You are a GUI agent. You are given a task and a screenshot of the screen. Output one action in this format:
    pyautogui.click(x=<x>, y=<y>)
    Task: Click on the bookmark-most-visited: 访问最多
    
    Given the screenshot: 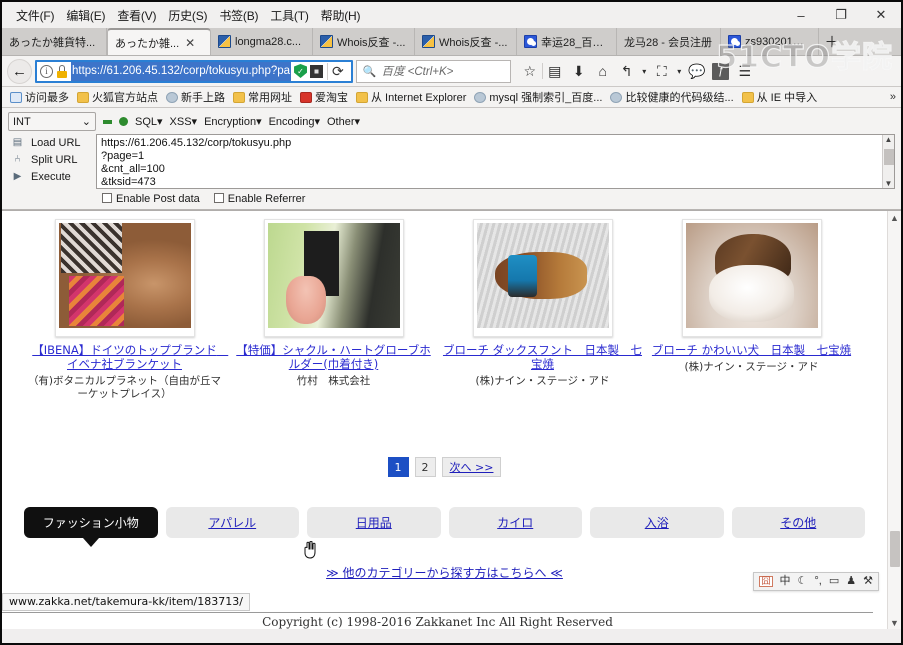 What is the action you would take?
    pyautogui.click(x=39, y=97)
    